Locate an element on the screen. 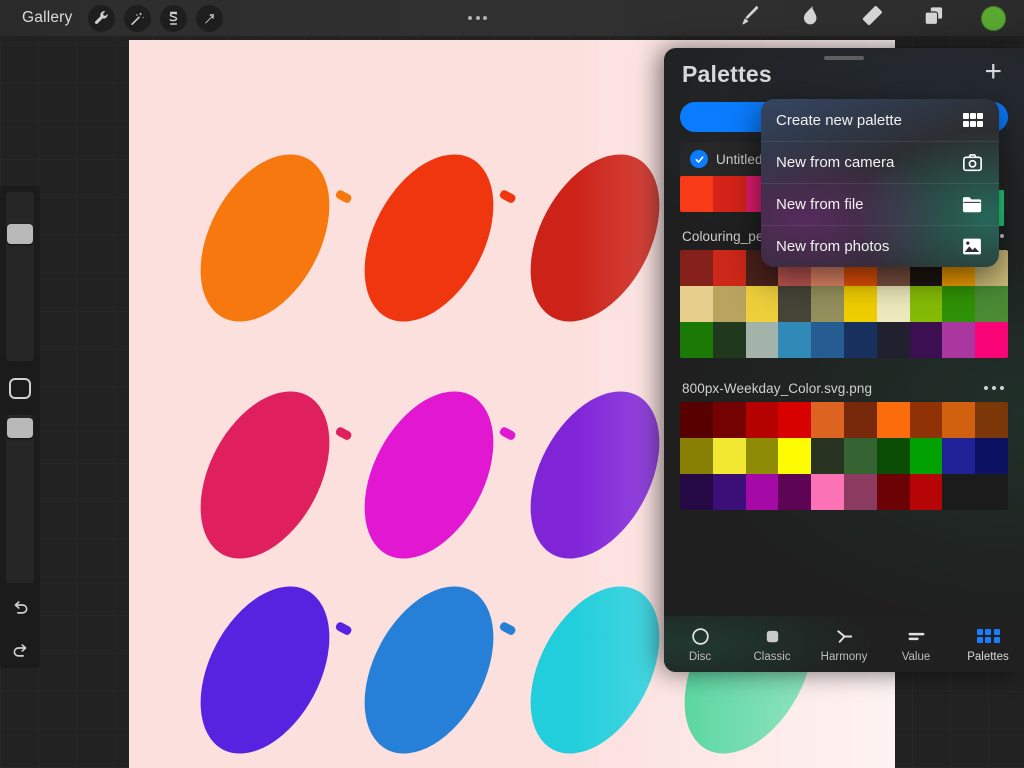 This screenshot has width=1024, height=768. palette-name: Untitled is located at coordinates (739, 159).